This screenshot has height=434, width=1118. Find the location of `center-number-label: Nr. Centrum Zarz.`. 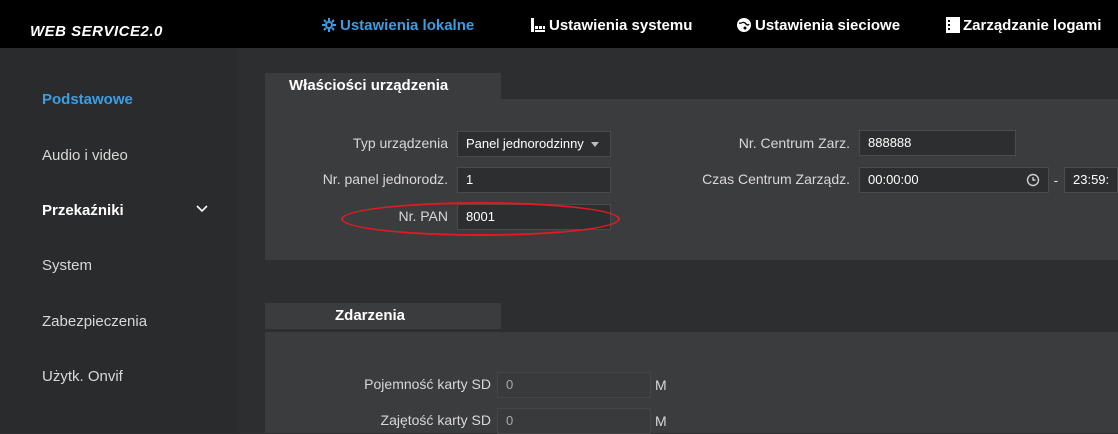

center-number-label: Nr. Centrum Zarz. is located at coordinates (794, 143).